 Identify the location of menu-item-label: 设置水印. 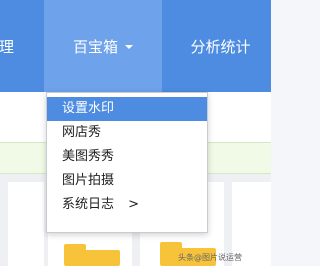
(88, 108).